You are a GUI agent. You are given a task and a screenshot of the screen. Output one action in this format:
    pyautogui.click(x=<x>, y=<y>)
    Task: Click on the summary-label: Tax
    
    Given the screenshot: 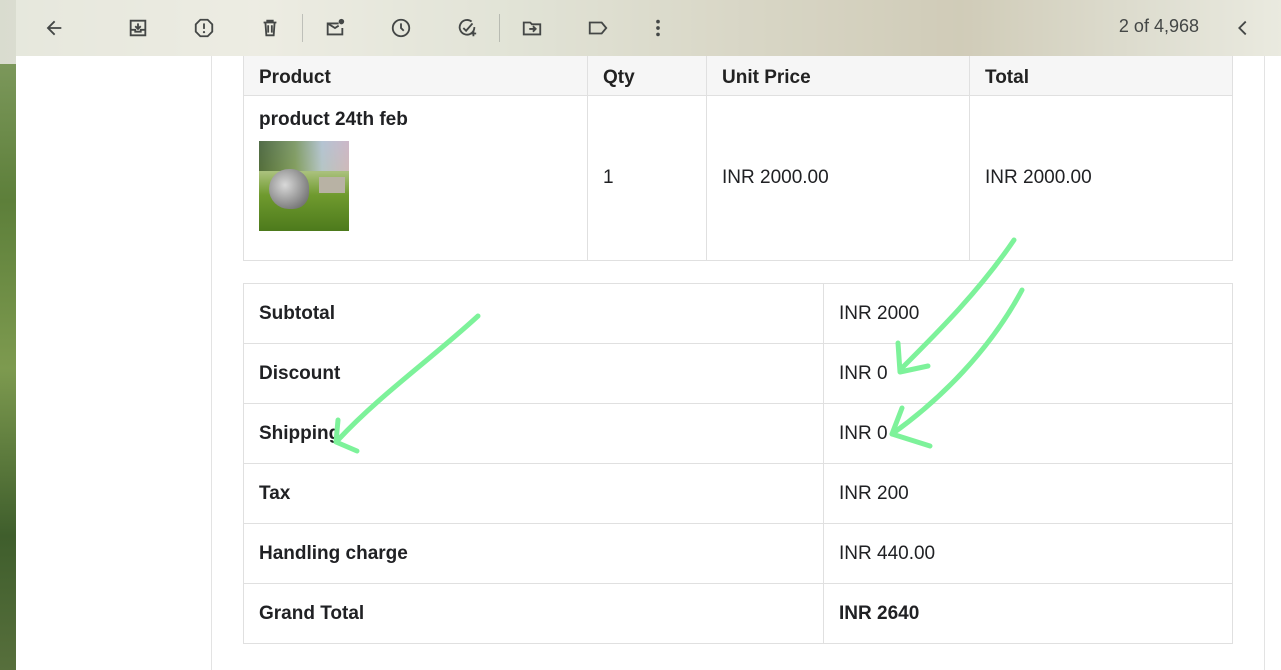 What is the action you would take?
    pyautogui.click(x=533, y=493)
    